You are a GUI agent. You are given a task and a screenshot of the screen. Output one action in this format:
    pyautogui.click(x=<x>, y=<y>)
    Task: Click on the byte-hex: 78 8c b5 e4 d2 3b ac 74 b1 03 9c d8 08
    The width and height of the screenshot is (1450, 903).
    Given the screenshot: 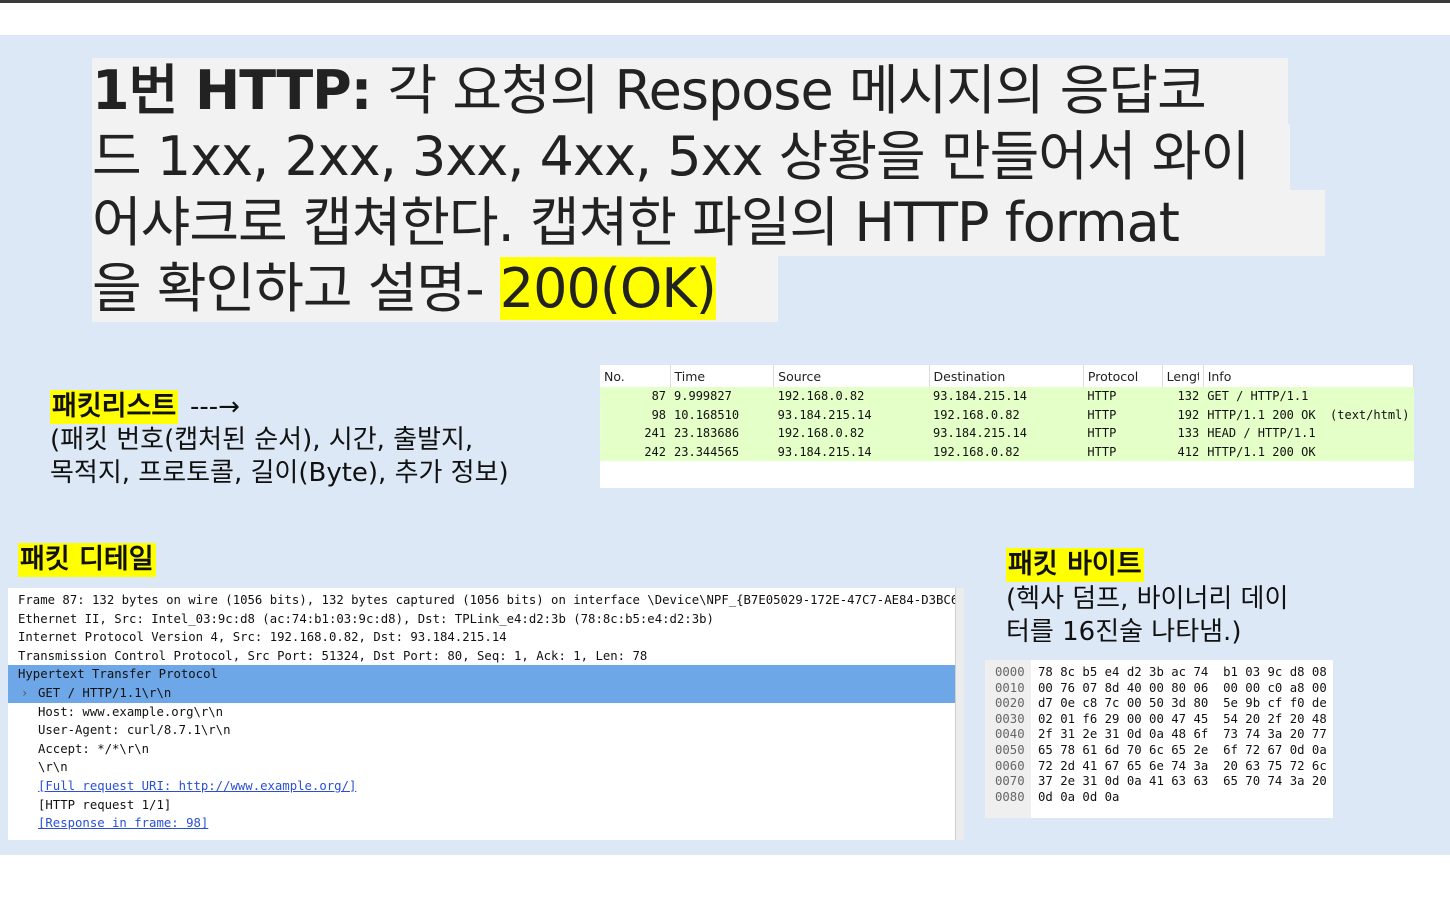 What is the action you would take?
    pyautogui.click(x=1182, y=672)
    